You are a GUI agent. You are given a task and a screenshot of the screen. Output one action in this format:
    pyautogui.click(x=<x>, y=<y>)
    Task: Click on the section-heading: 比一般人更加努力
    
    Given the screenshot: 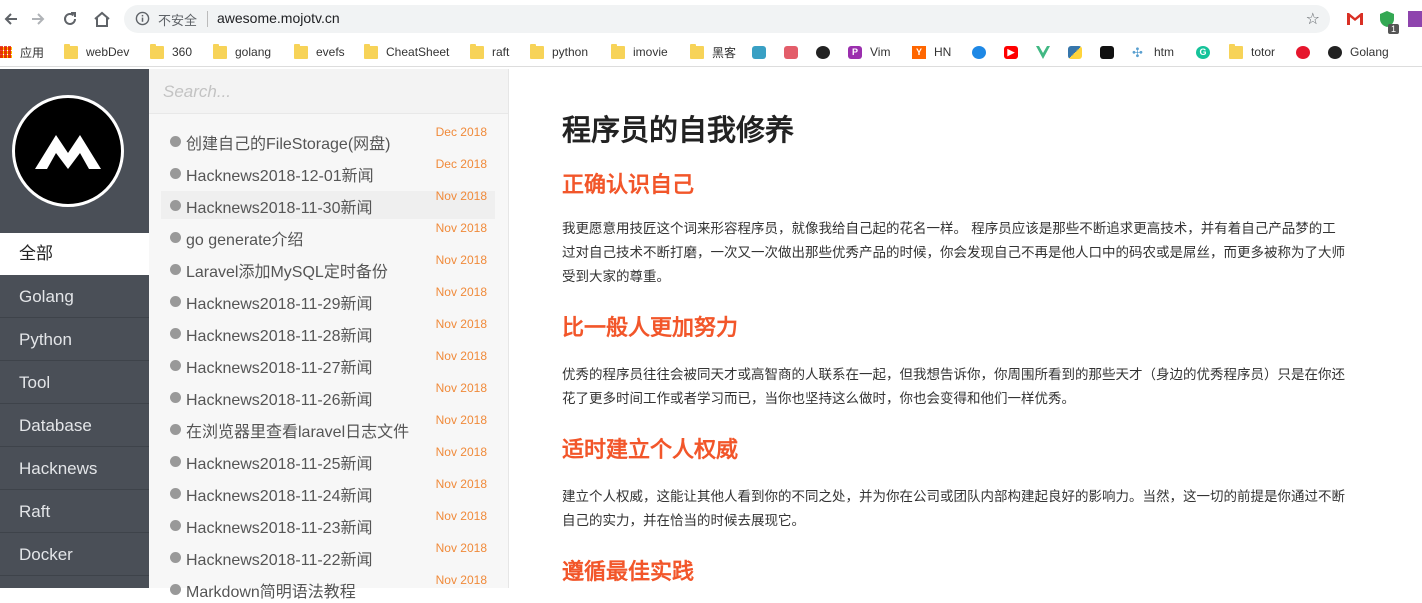 What is the action you would take?
    pyautogui.click(x=650, y=328)
    